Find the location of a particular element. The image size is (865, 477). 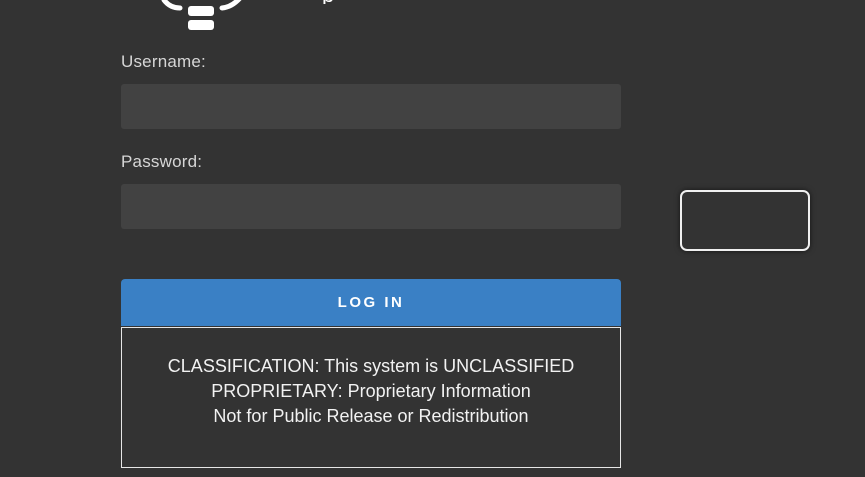

classification-line-2: PROPRIETARY: Proprietary Information is located at coordinates (371, 391).